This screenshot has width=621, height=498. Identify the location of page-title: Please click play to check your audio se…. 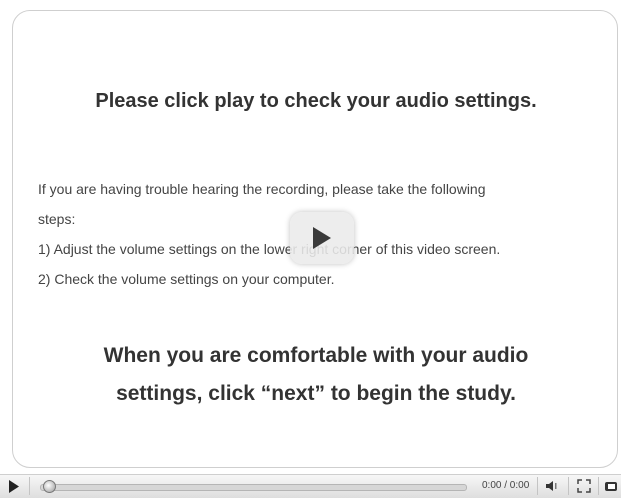
(316, 101).